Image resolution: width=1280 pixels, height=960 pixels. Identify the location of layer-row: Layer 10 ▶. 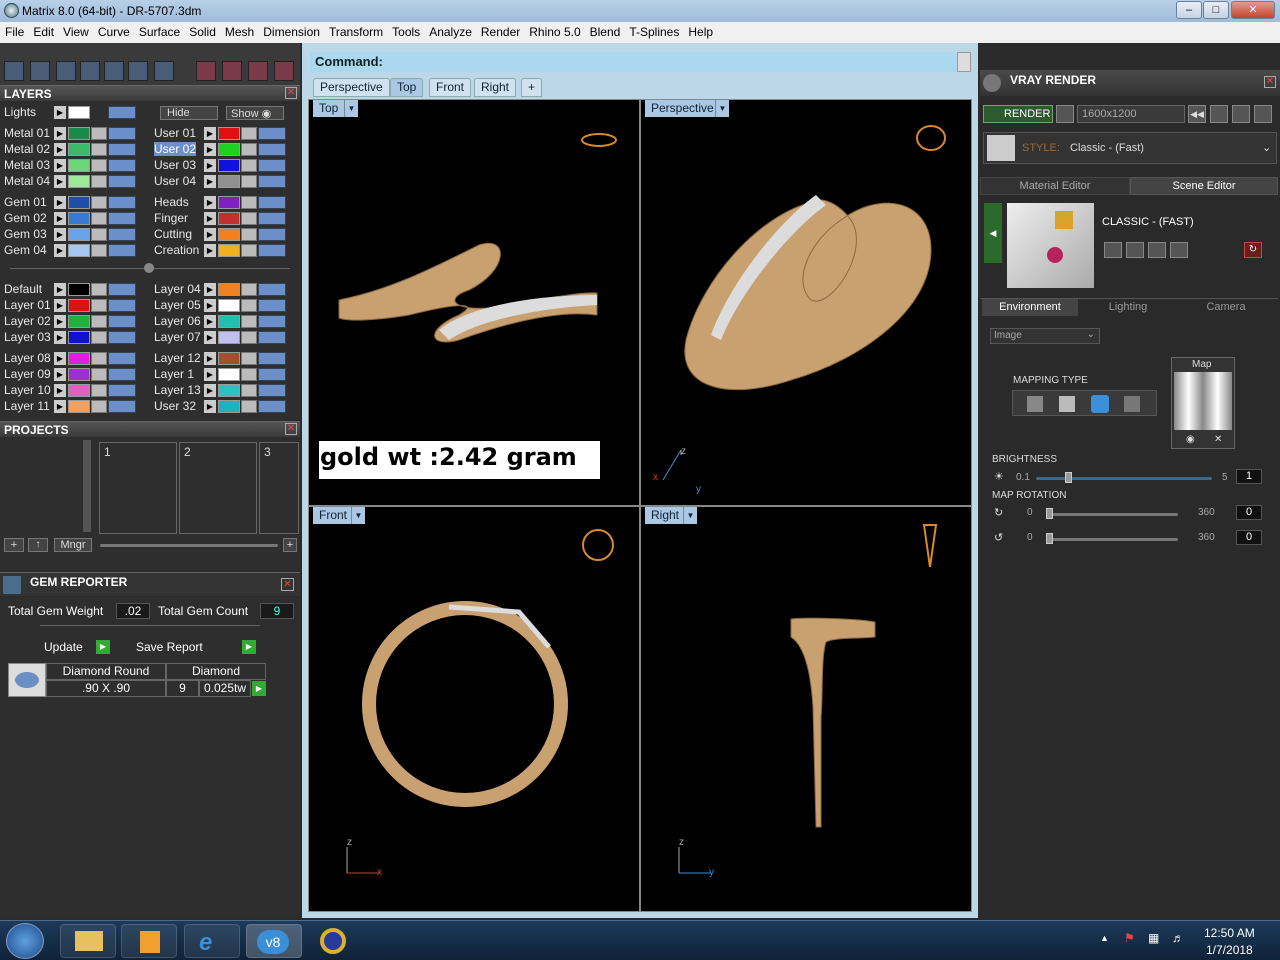
(73, 390).